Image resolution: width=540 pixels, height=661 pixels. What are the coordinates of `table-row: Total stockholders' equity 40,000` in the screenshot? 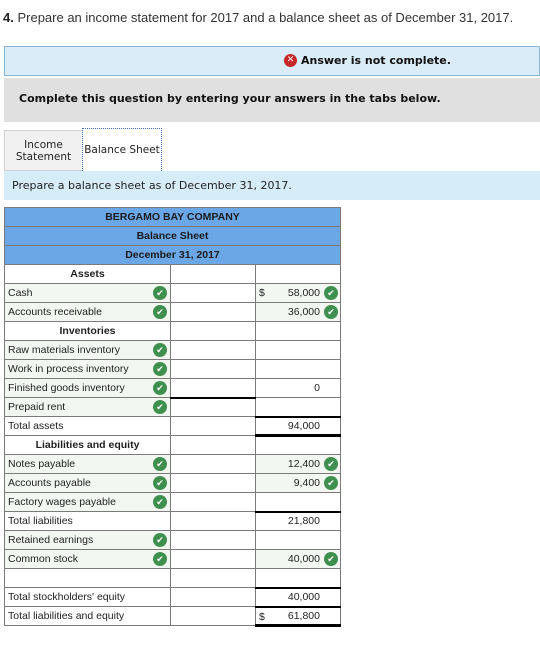 It's located at (172, 597).